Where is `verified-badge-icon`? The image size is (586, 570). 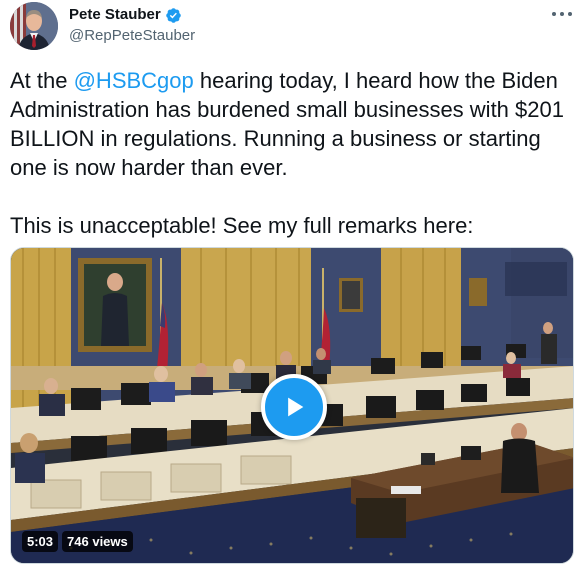
verified-badge-icon is located at coordinates (173, 15).